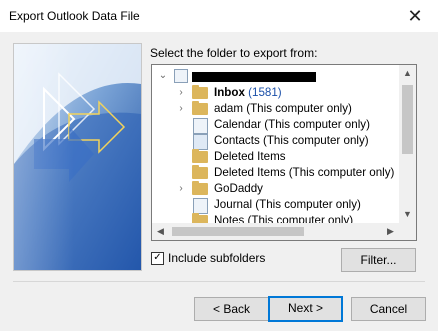 This screenshot has height=331, width=438. What do you see at coordinates (388, 309) in the screenshot?
I see `cancel-button: Cancel` at bounding box center [388, 309].